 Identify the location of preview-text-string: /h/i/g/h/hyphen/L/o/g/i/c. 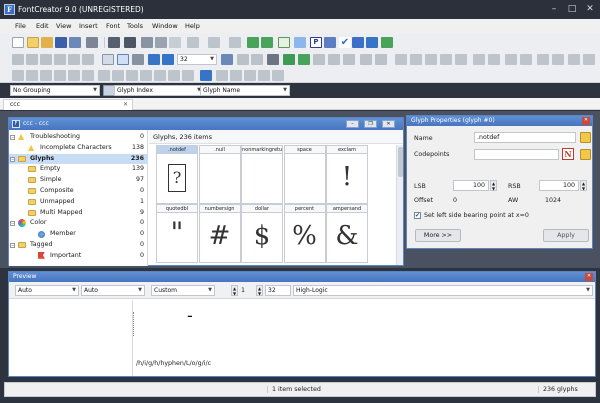
(173, 363).